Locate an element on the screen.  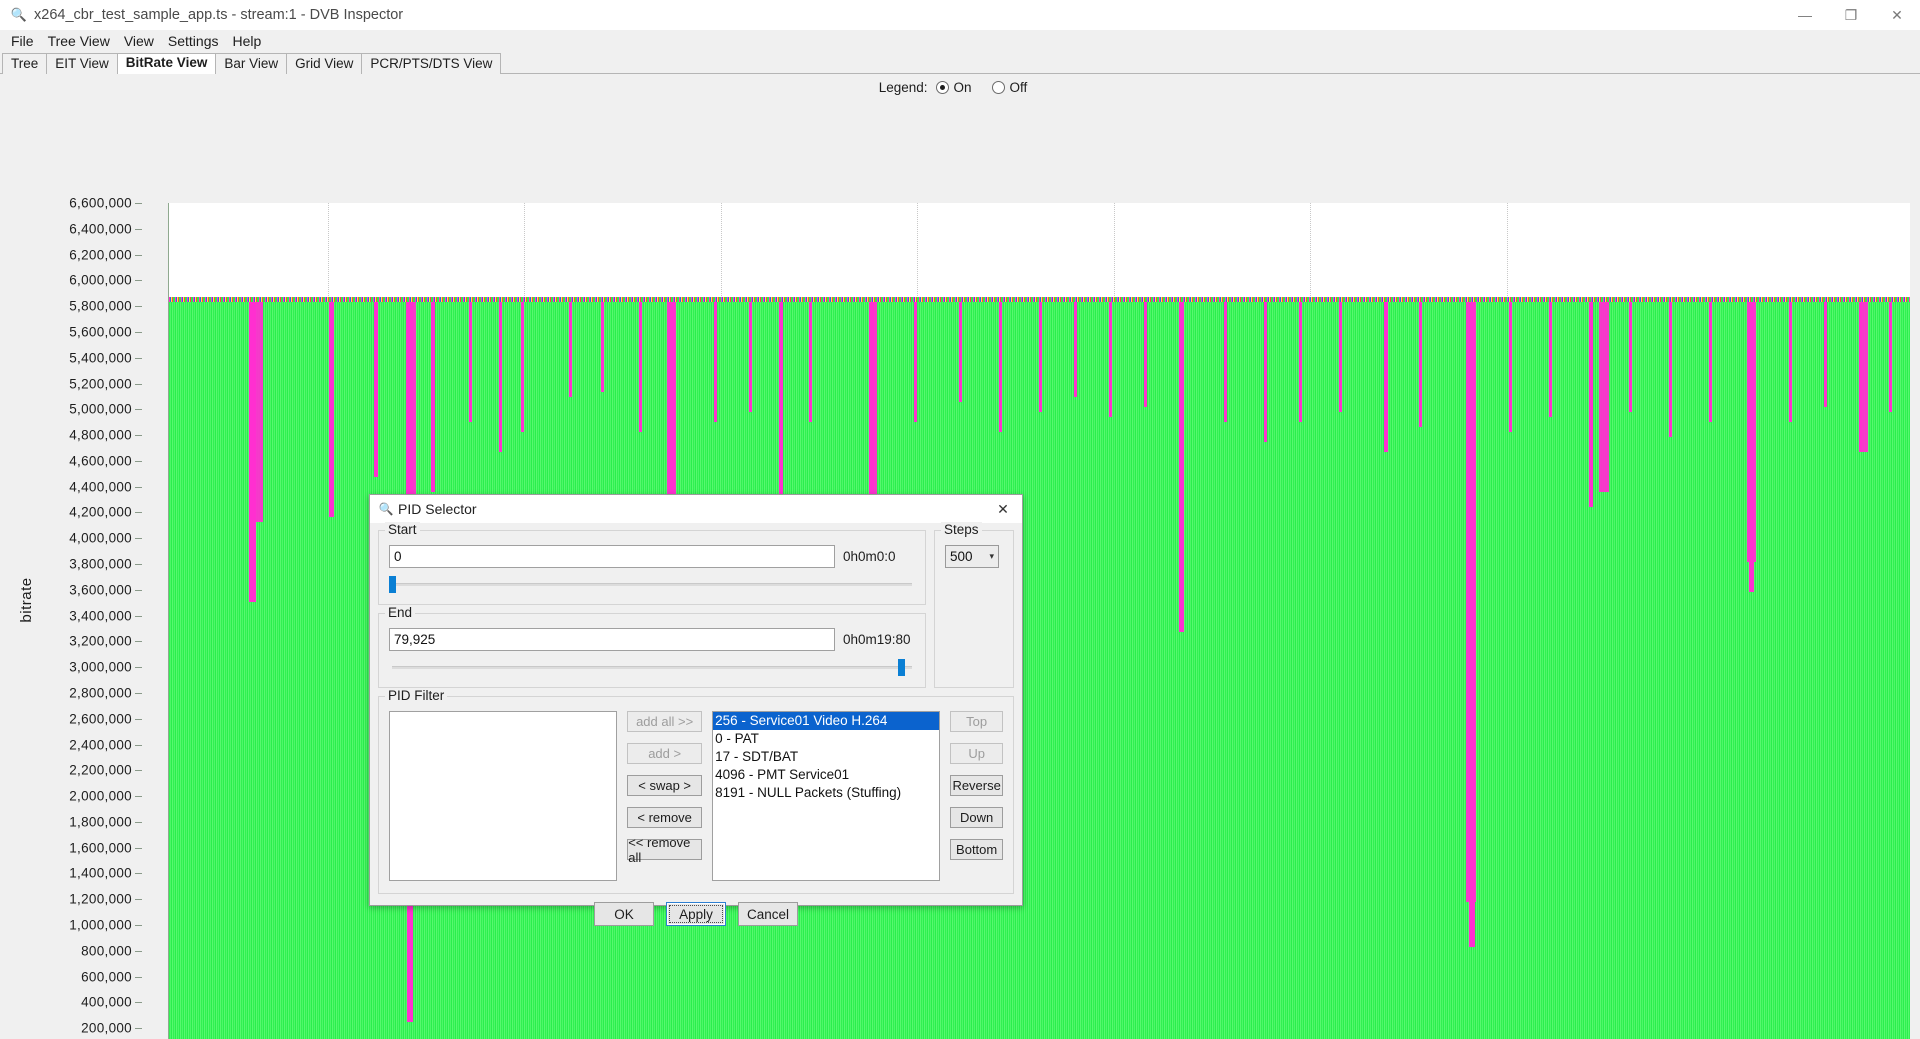
menu-item-settings: Settings is located at coordinates (193, 41).